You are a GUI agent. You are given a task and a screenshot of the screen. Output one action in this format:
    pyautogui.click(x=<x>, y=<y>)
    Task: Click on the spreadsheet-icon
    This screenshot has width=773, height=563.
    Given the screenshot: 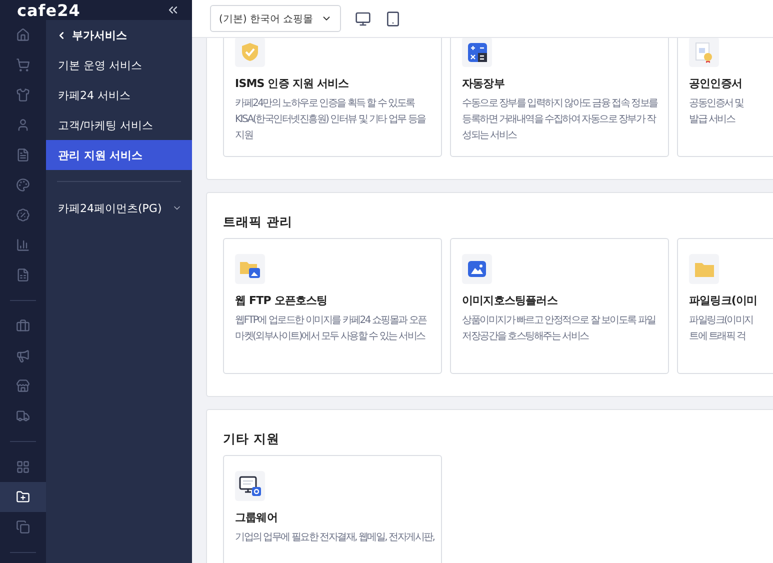 What is the action you would take?
    pyautogui.click(x=23, y=275)
    